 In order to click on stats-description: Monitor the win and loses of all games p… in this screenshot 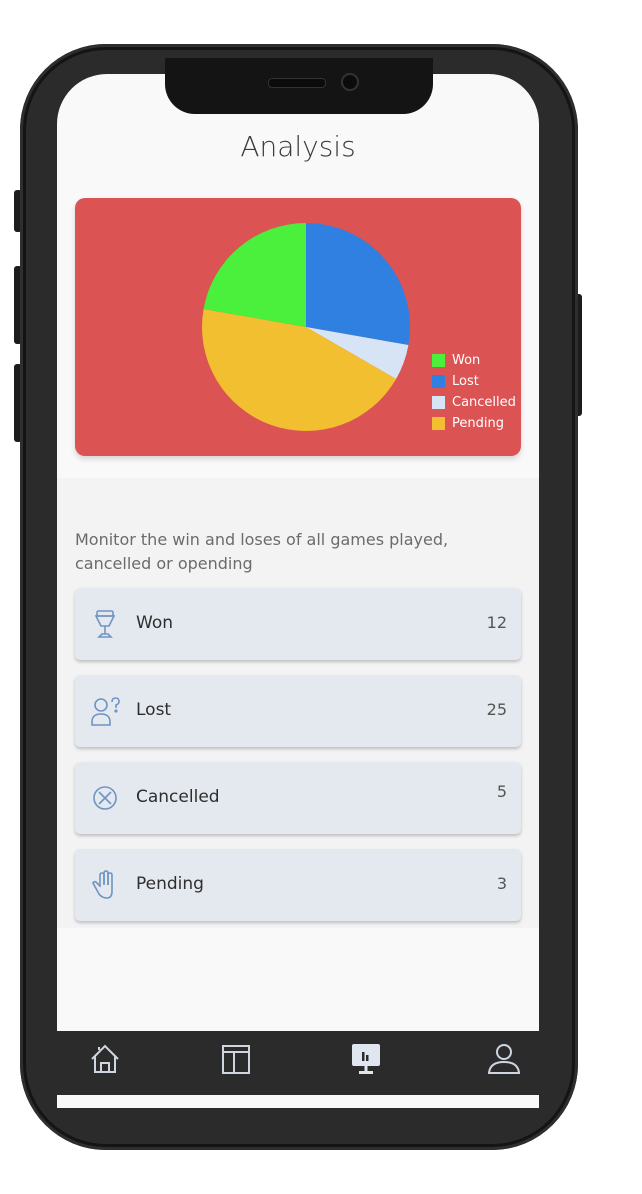, I will do `click(262, 551)`.